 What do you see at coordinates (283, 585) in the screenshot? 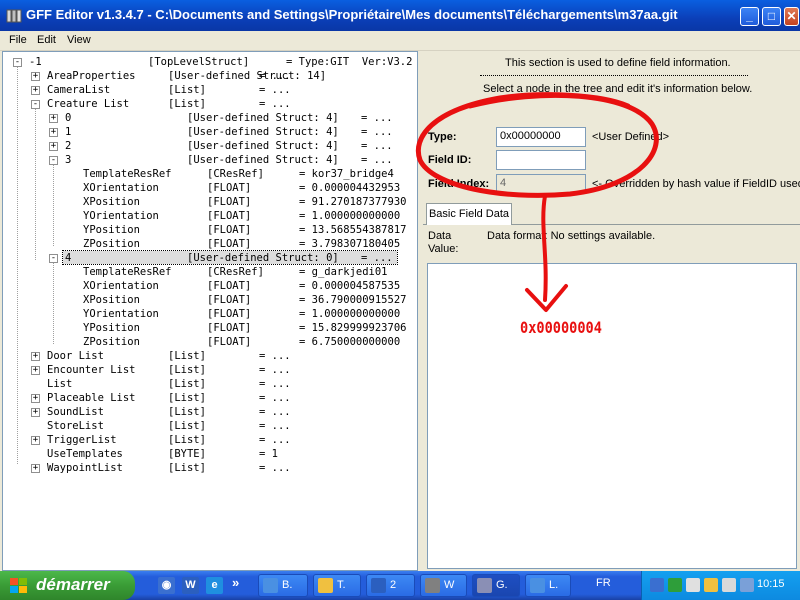
I see `taskbar-button: B.` at bounding box center [283, 585].